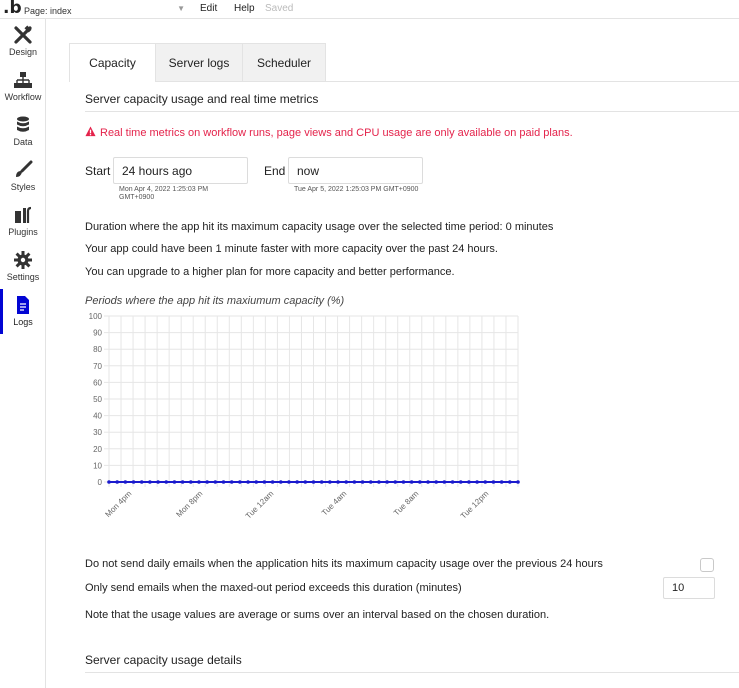  What do you see at coordinates (97, 333) in the screenshot?
I see `y-tick-label: 90` at bounding box center [97, 333].